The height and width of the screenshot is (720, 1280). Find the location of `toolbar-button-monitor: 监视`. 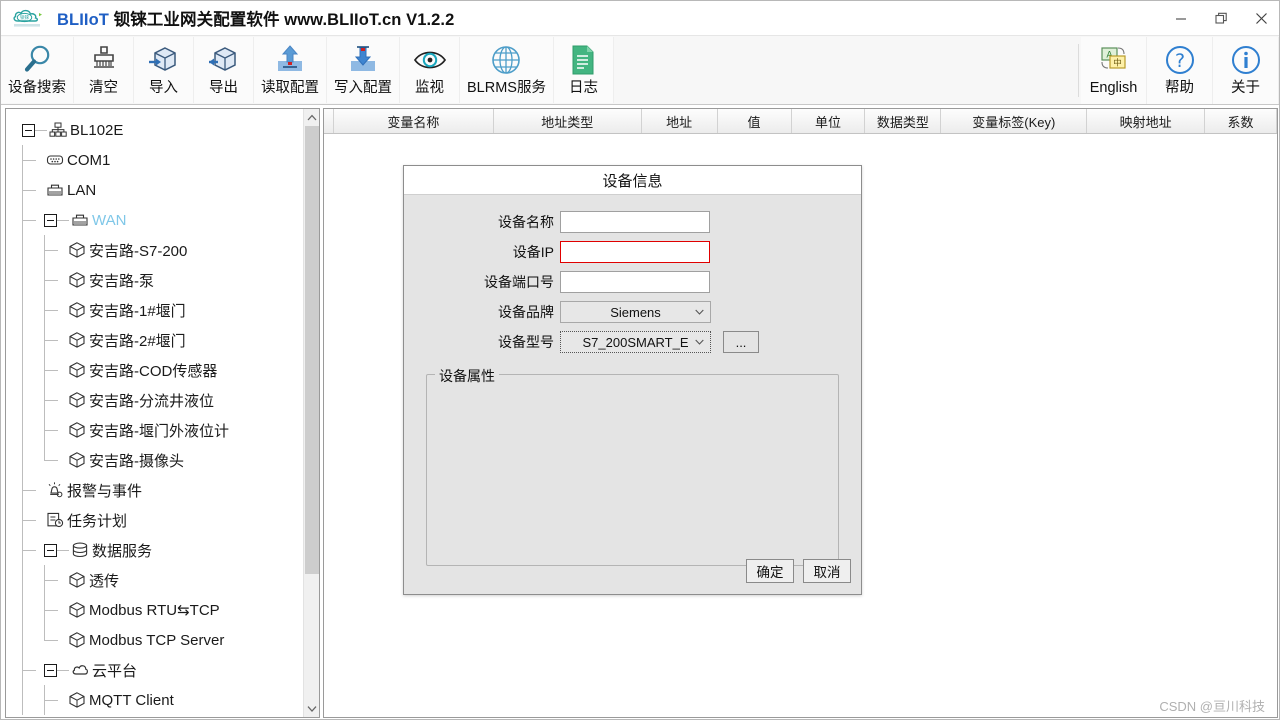

toolbar-button-monitor: 监视 is located at coordinates (430, 70).